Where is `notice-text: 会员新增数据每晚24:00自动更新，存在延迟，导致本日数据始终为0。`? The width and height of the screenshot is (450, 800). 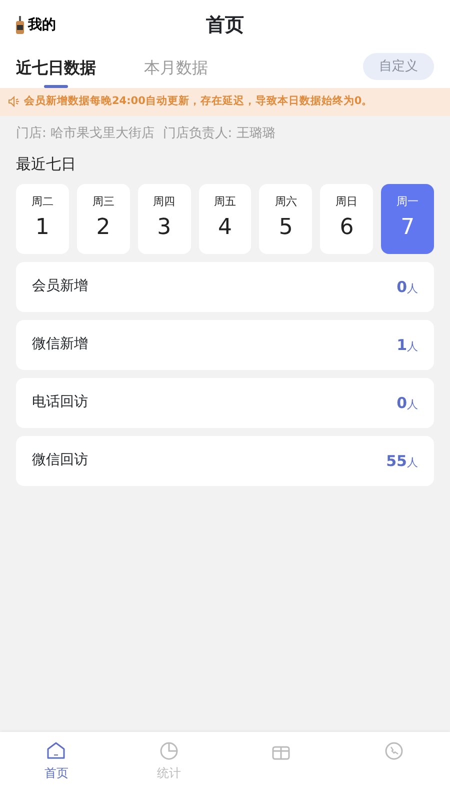
notice-text: 会员新增数据每晚24:00自动更新，存在延迟，导致本日数据始终为0。 is located at coordinates (198, 101).